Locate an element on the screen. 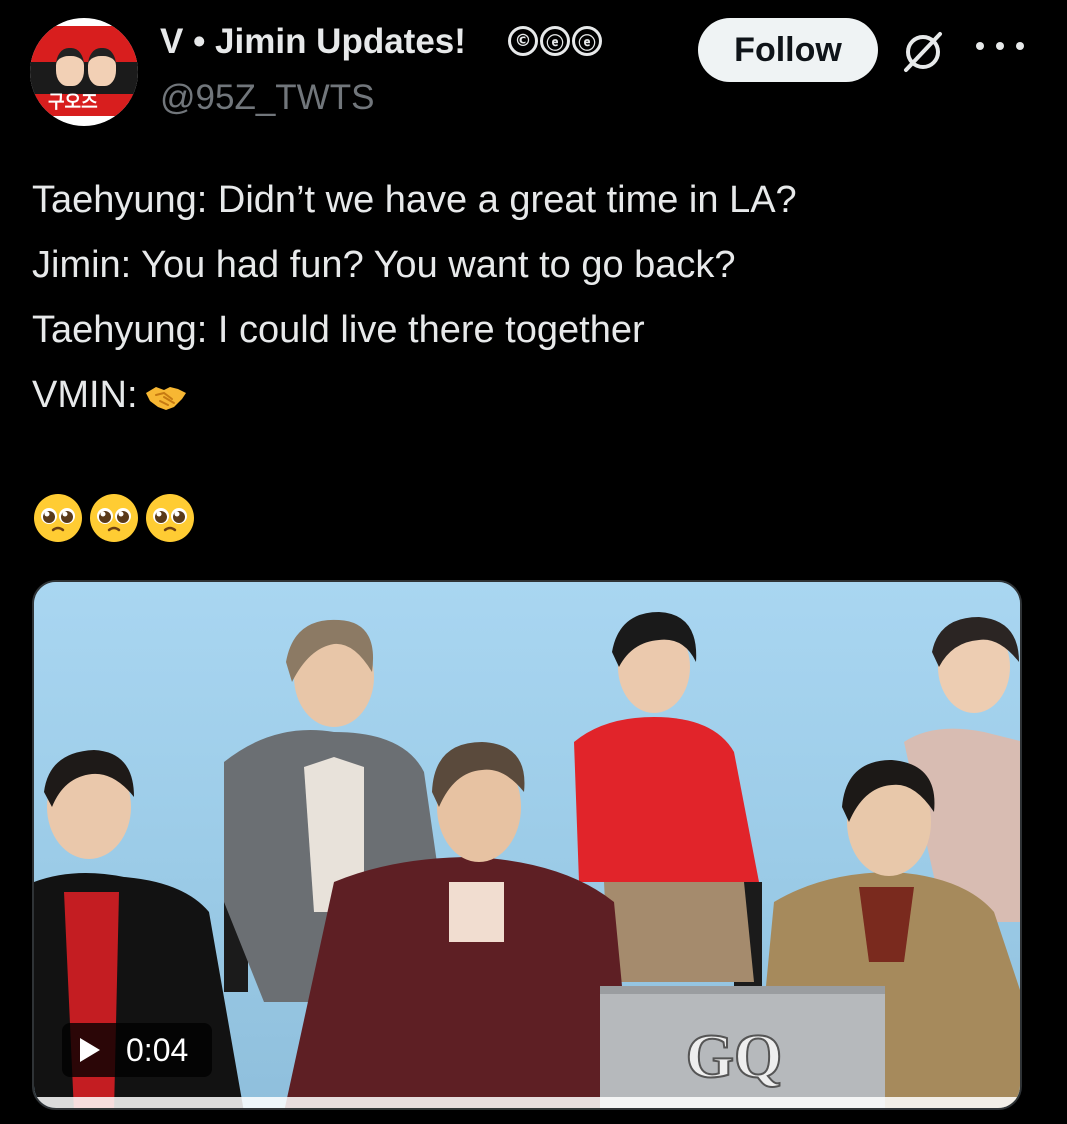 Image resolution: width=1067 pixels, height=1124 pixels. play-icon is located at coordinates (90, 1050).